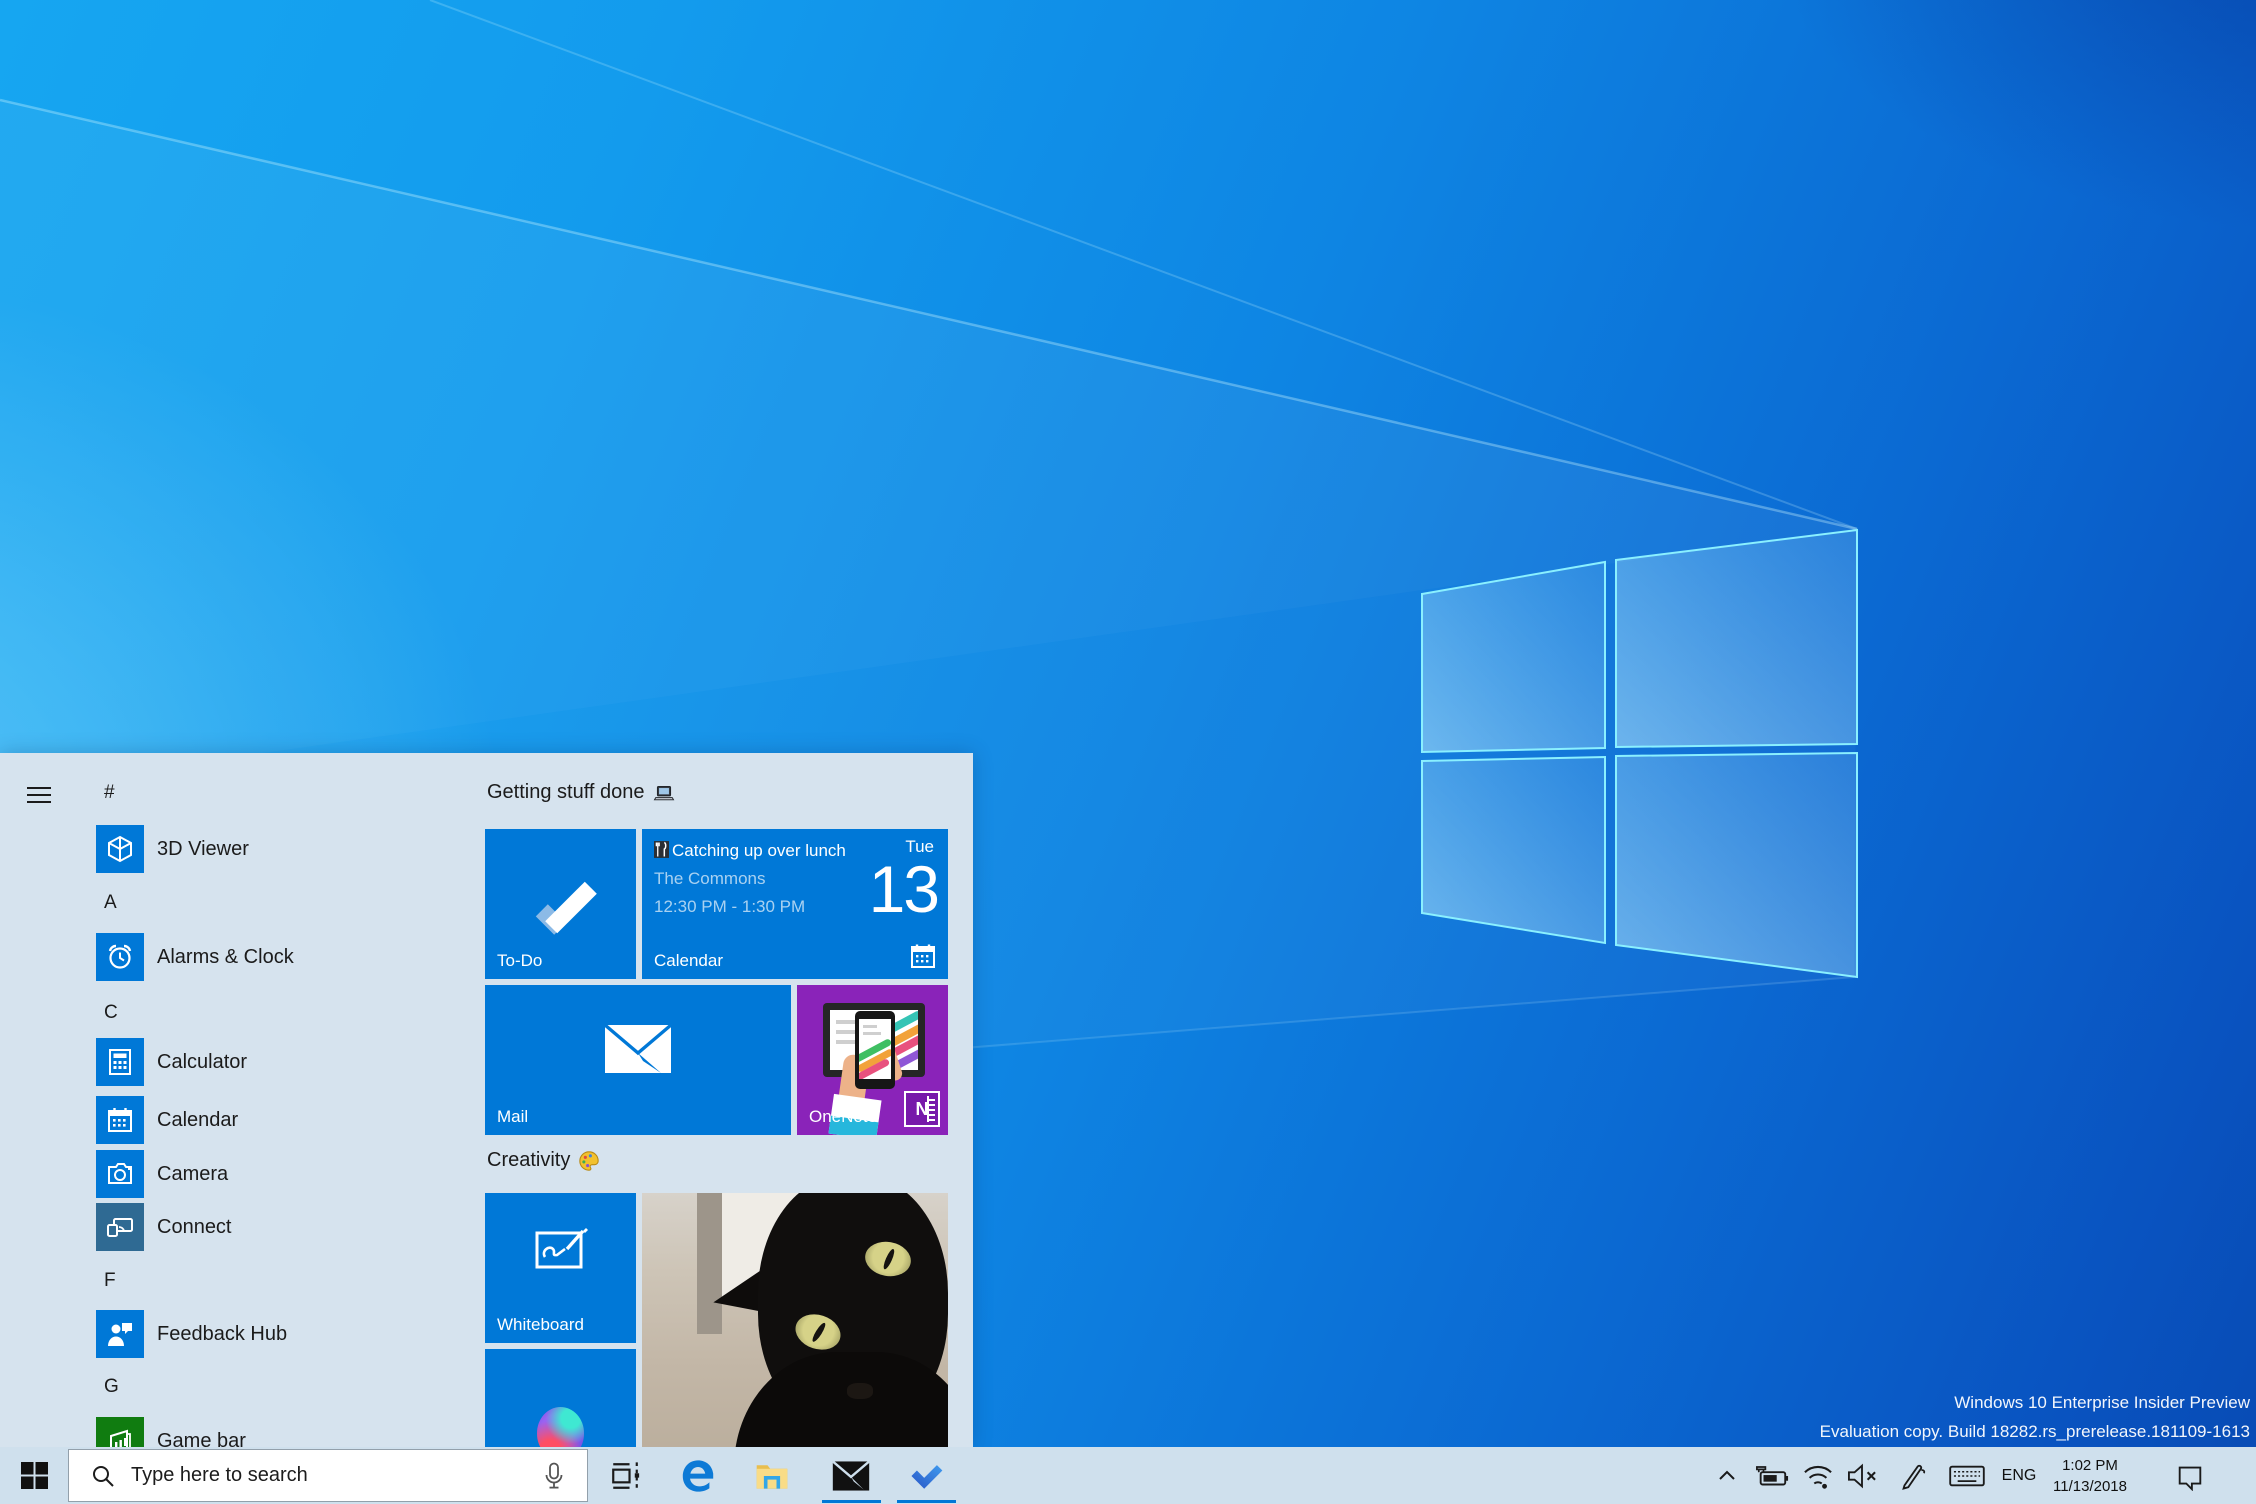  Describe the element at coordinates (561, 1248) in the screenshot. I see `whiteboard-icon` at that location.